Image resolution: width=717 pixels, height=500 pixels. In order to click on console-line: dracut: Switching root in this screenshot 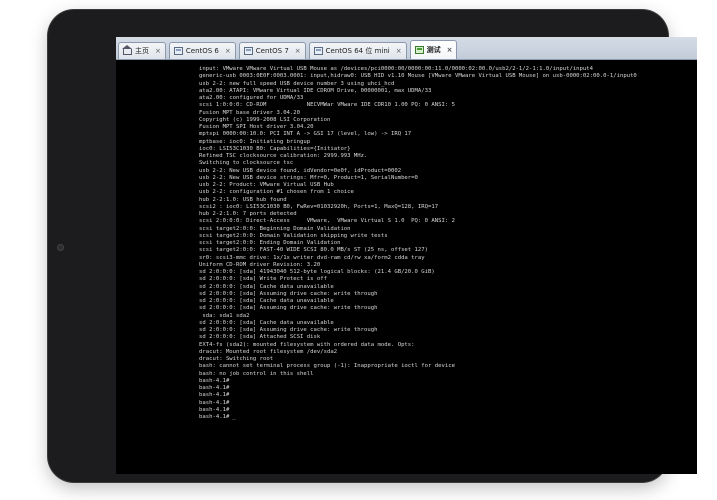, I will do `click(236, 359)`.